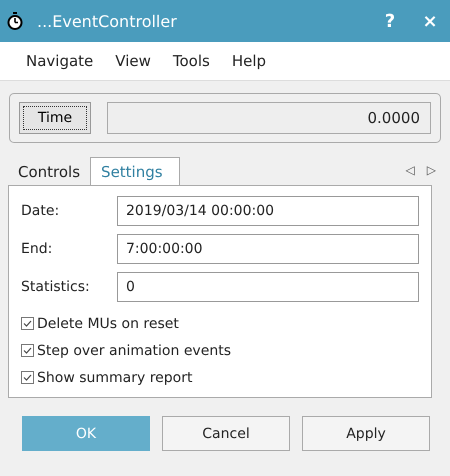 The width and height of the screenshot is (450, 476). What do you see at coordinates (49, 172) in the screenshot?
I see `tab: Controls` at bounding box center [49, 172].